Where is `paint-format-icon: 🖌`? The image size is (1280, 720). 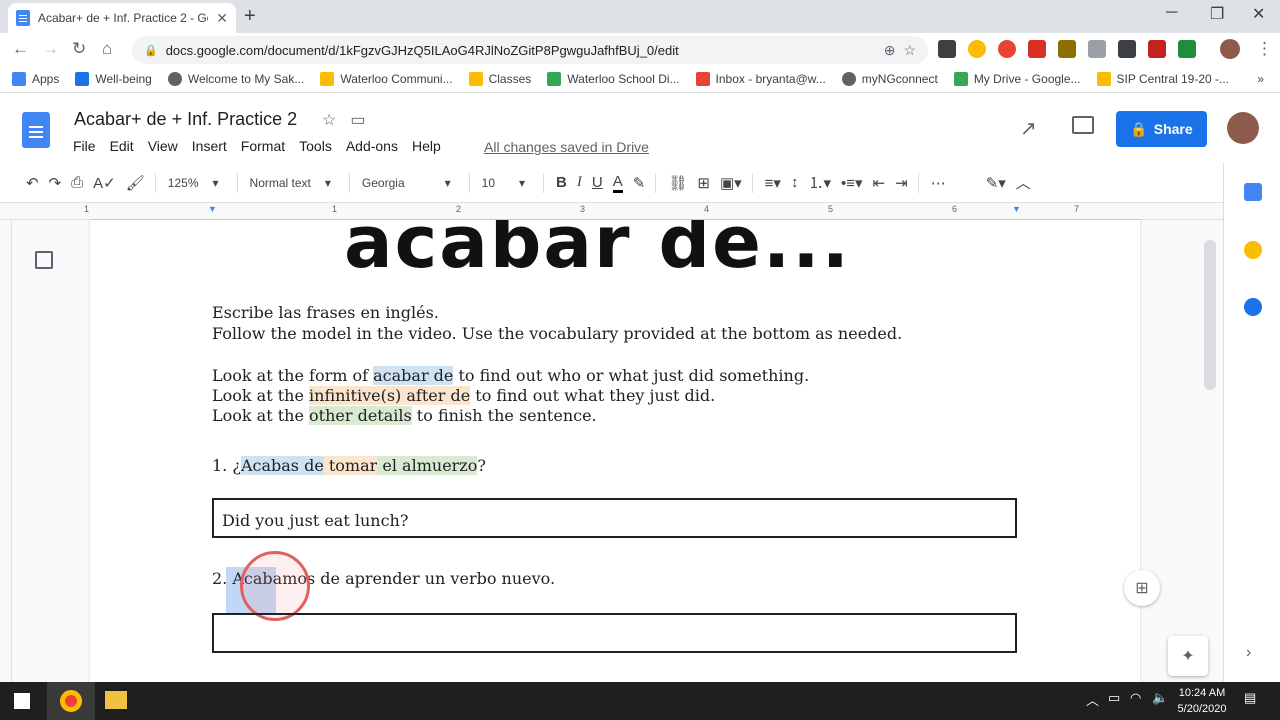 paint-format-icon: 🖌 is located at coordinates (135, 183).